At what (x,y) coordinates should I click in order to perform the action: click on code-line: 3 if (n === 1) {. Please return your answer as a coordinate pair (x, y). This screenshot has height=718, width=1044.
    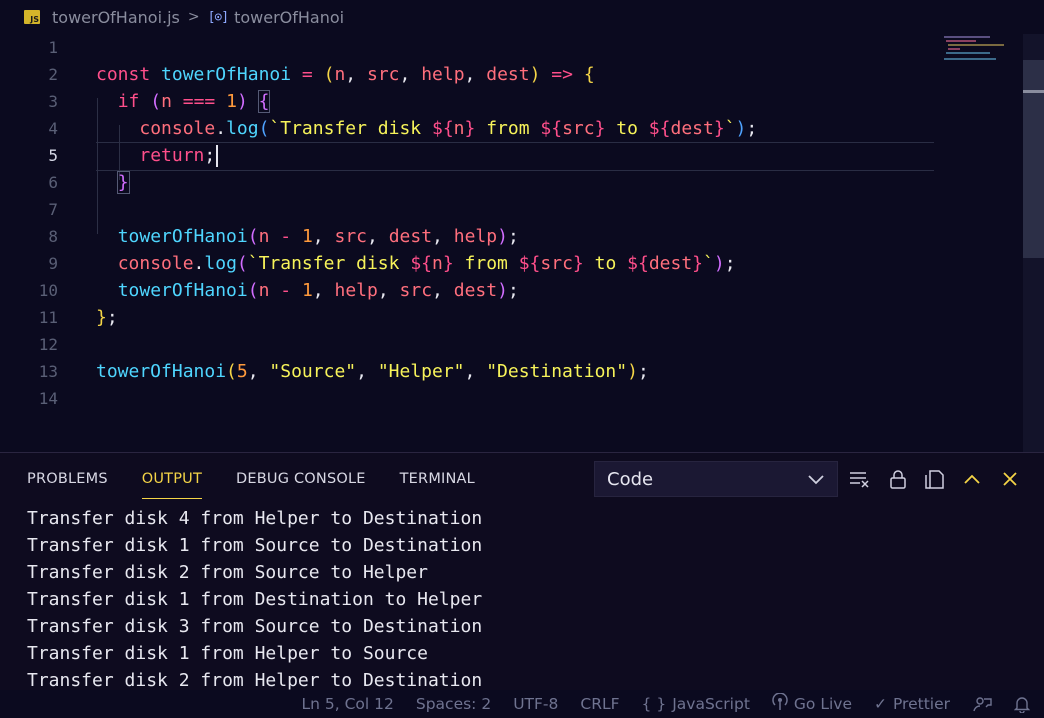
    Looking at the image, I should click on (470, 101).